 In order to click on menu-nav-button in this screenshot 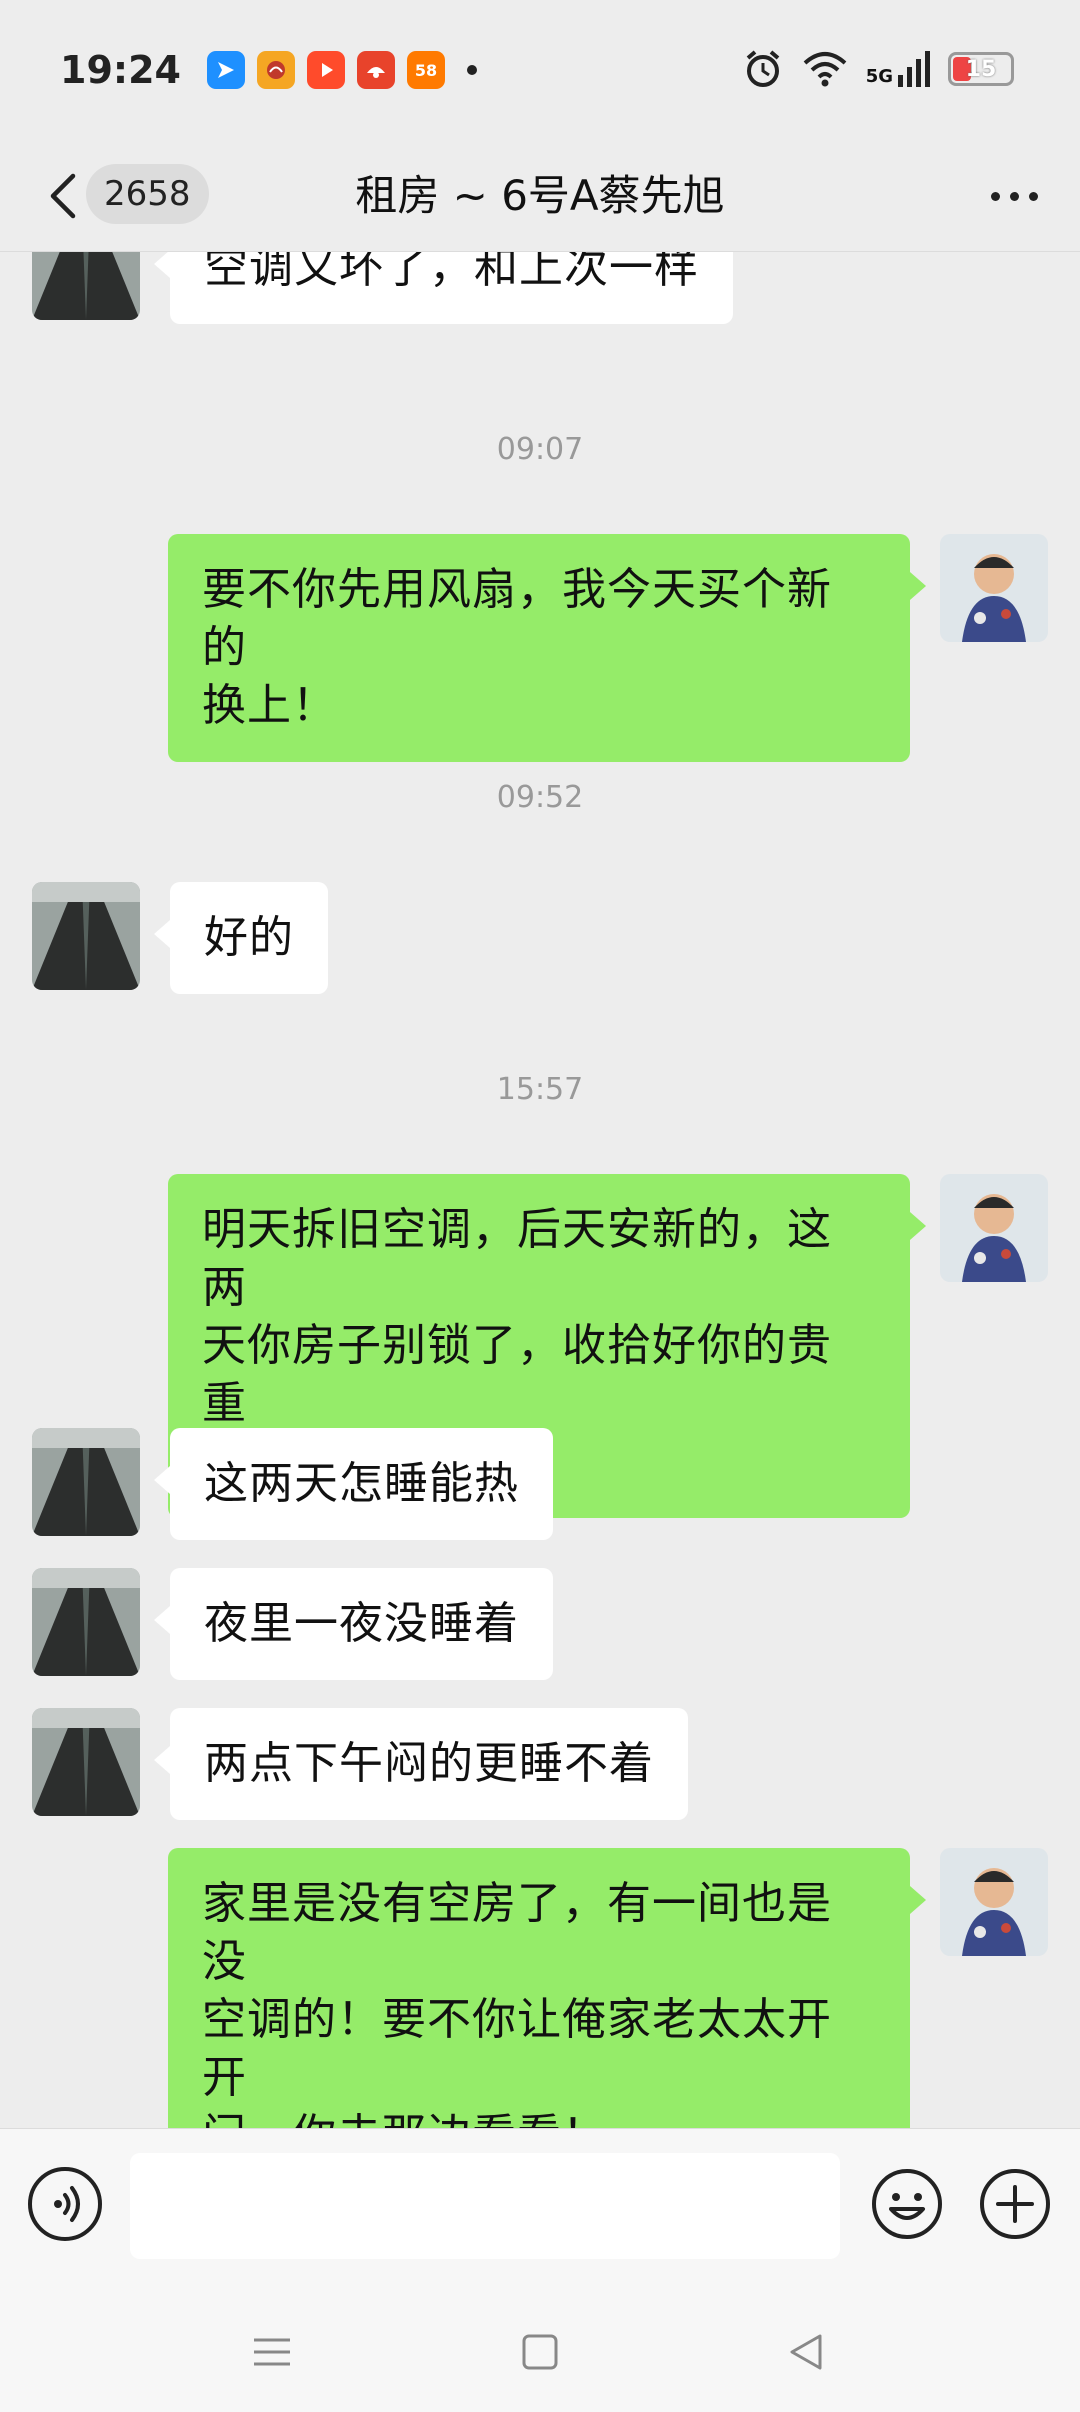, I will do `click(272, 2352)`.